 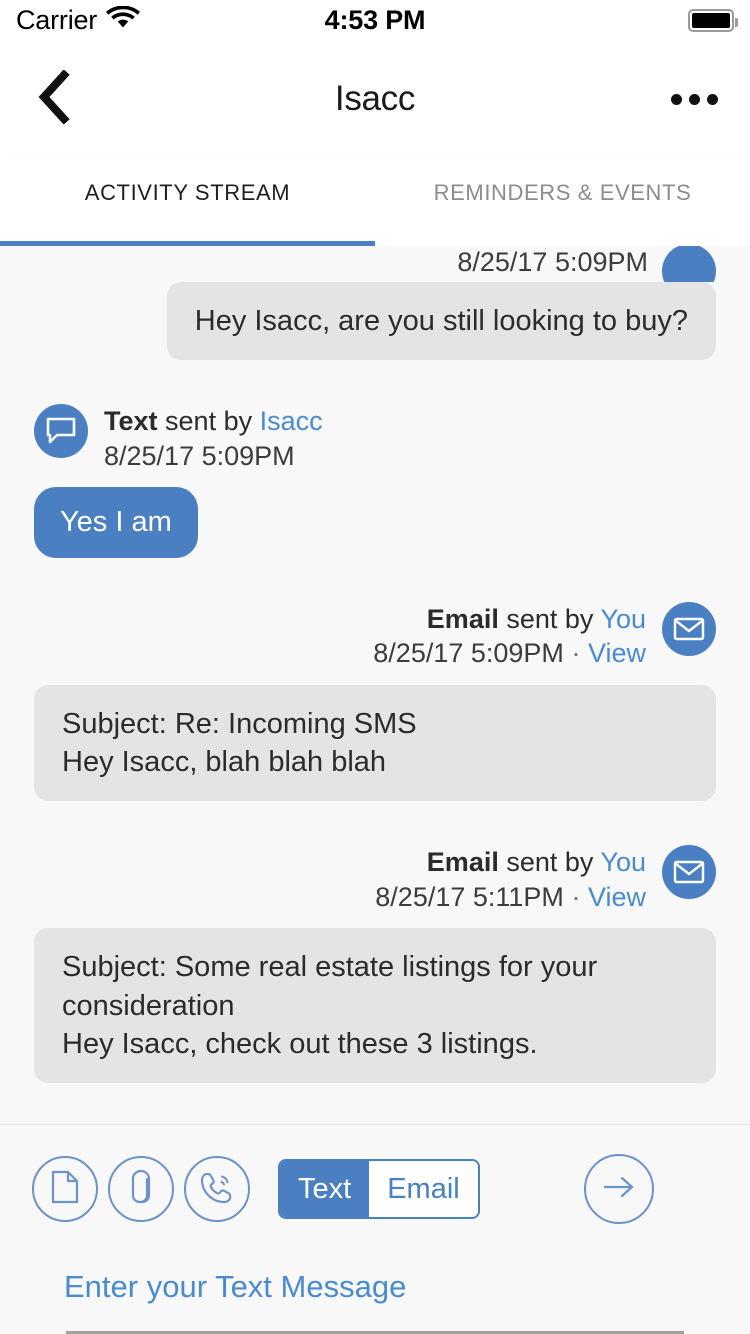 I want to click on message-bubble: Yes I am, so click(x=116, y=522).